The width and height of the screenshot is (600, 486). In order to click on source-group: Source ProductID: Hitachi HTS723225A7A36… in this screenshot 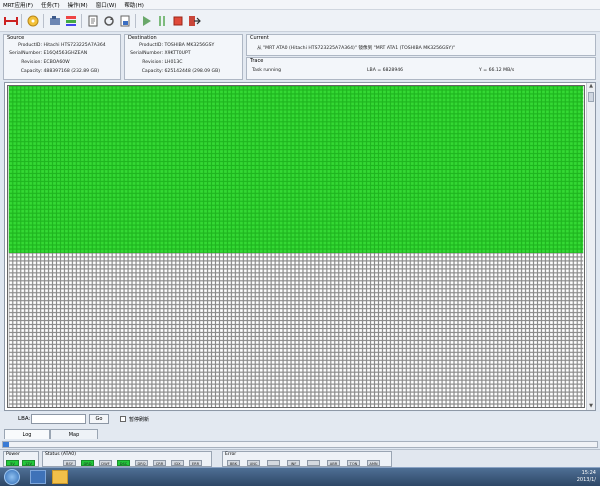, I will do `click(62, 57)`.